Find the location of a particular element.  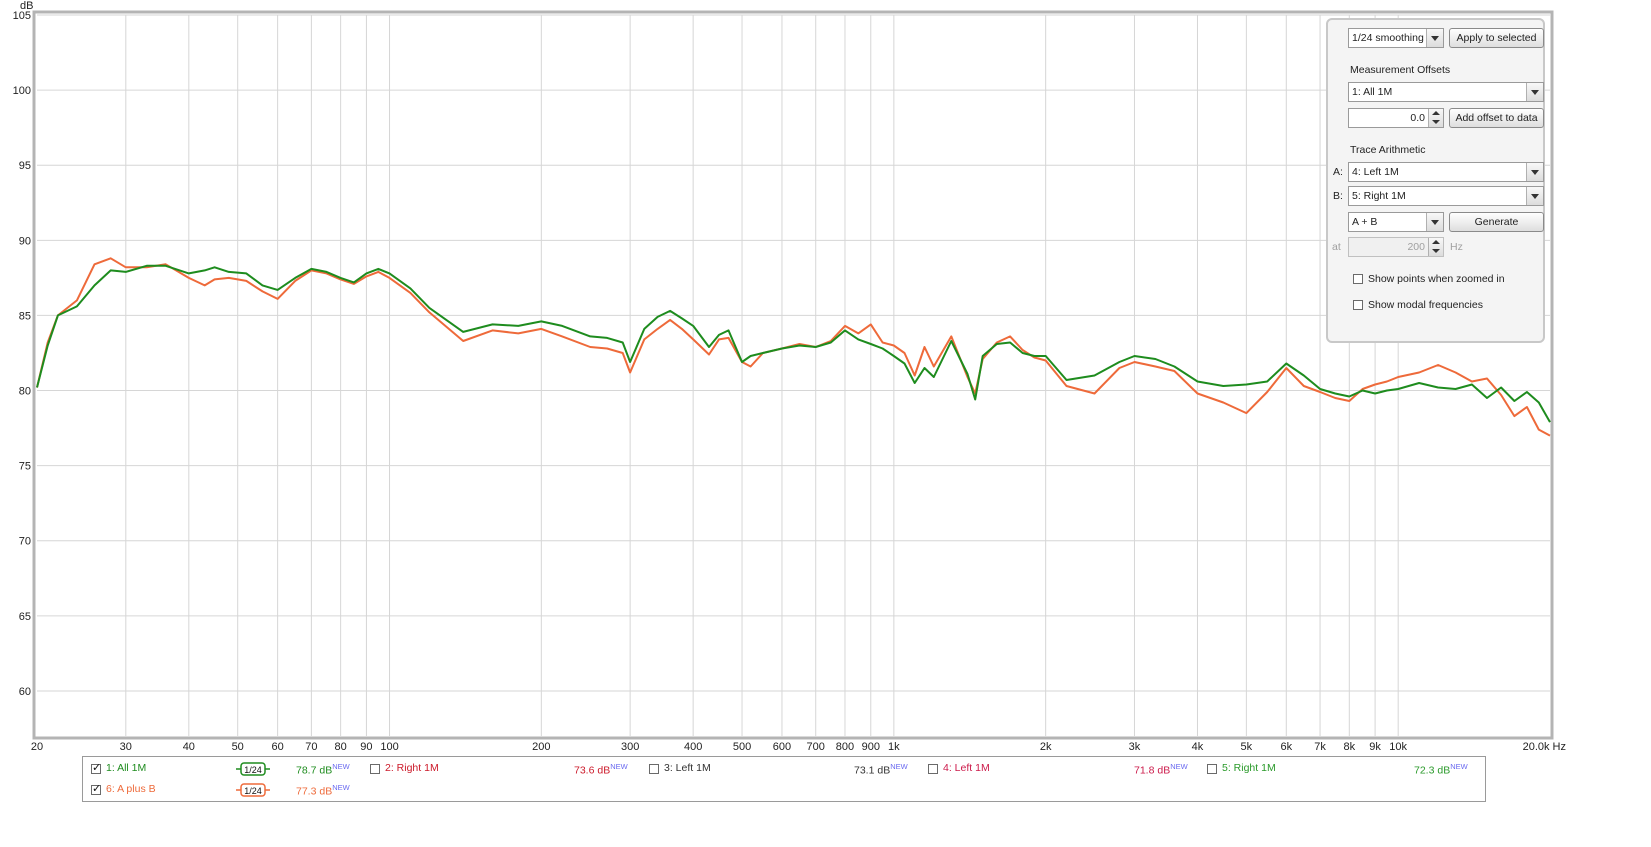

trace-a-select: 4: Left 1M is located at coordinates (1446, 172).